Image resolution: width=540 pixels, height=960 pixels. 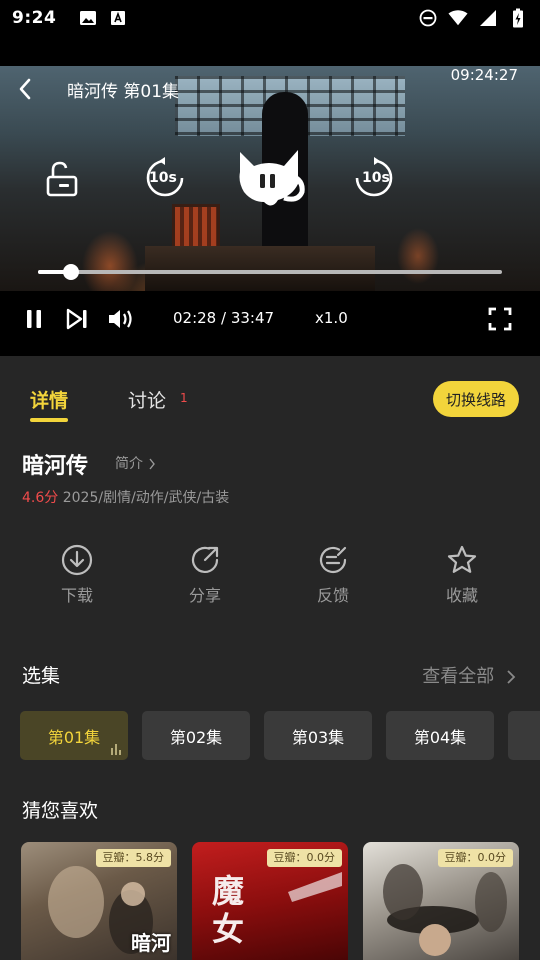 I want to click on show-meta: 4.6分 2025/剧情/动作/武侠/古装, so click(x=125, y=497).